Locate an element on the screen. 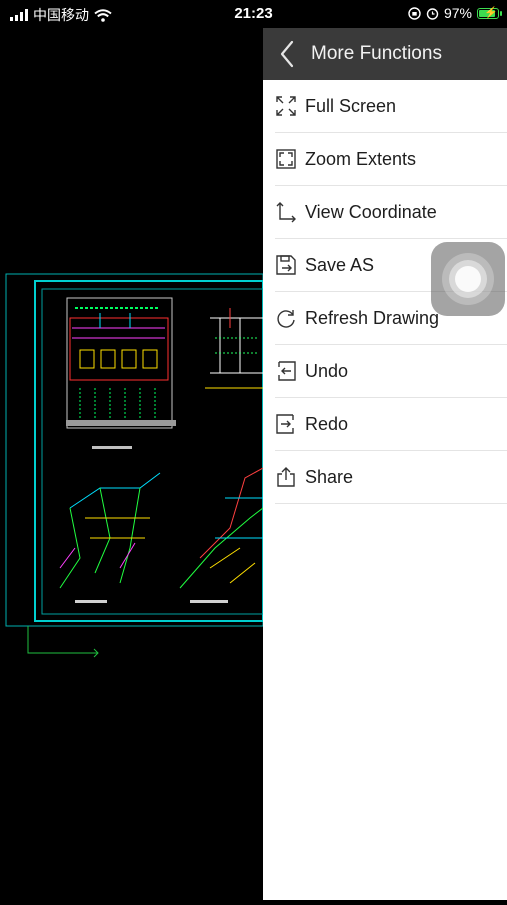 This screenshot has width=507, height=905. menu-item-label: Undo is located at coordinates (327, 370).